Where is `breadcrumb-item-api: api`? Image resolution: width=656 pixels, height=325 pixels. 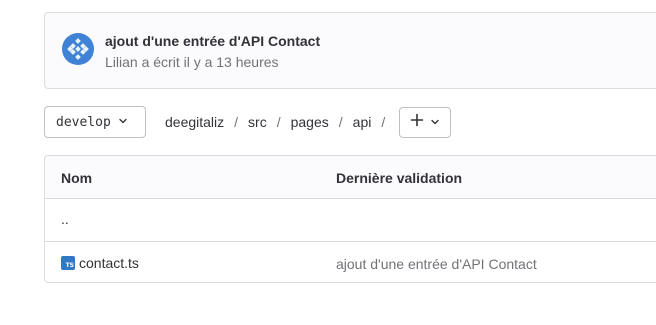 breadcrumb-item-api: api is located at coordinates (362, 122).